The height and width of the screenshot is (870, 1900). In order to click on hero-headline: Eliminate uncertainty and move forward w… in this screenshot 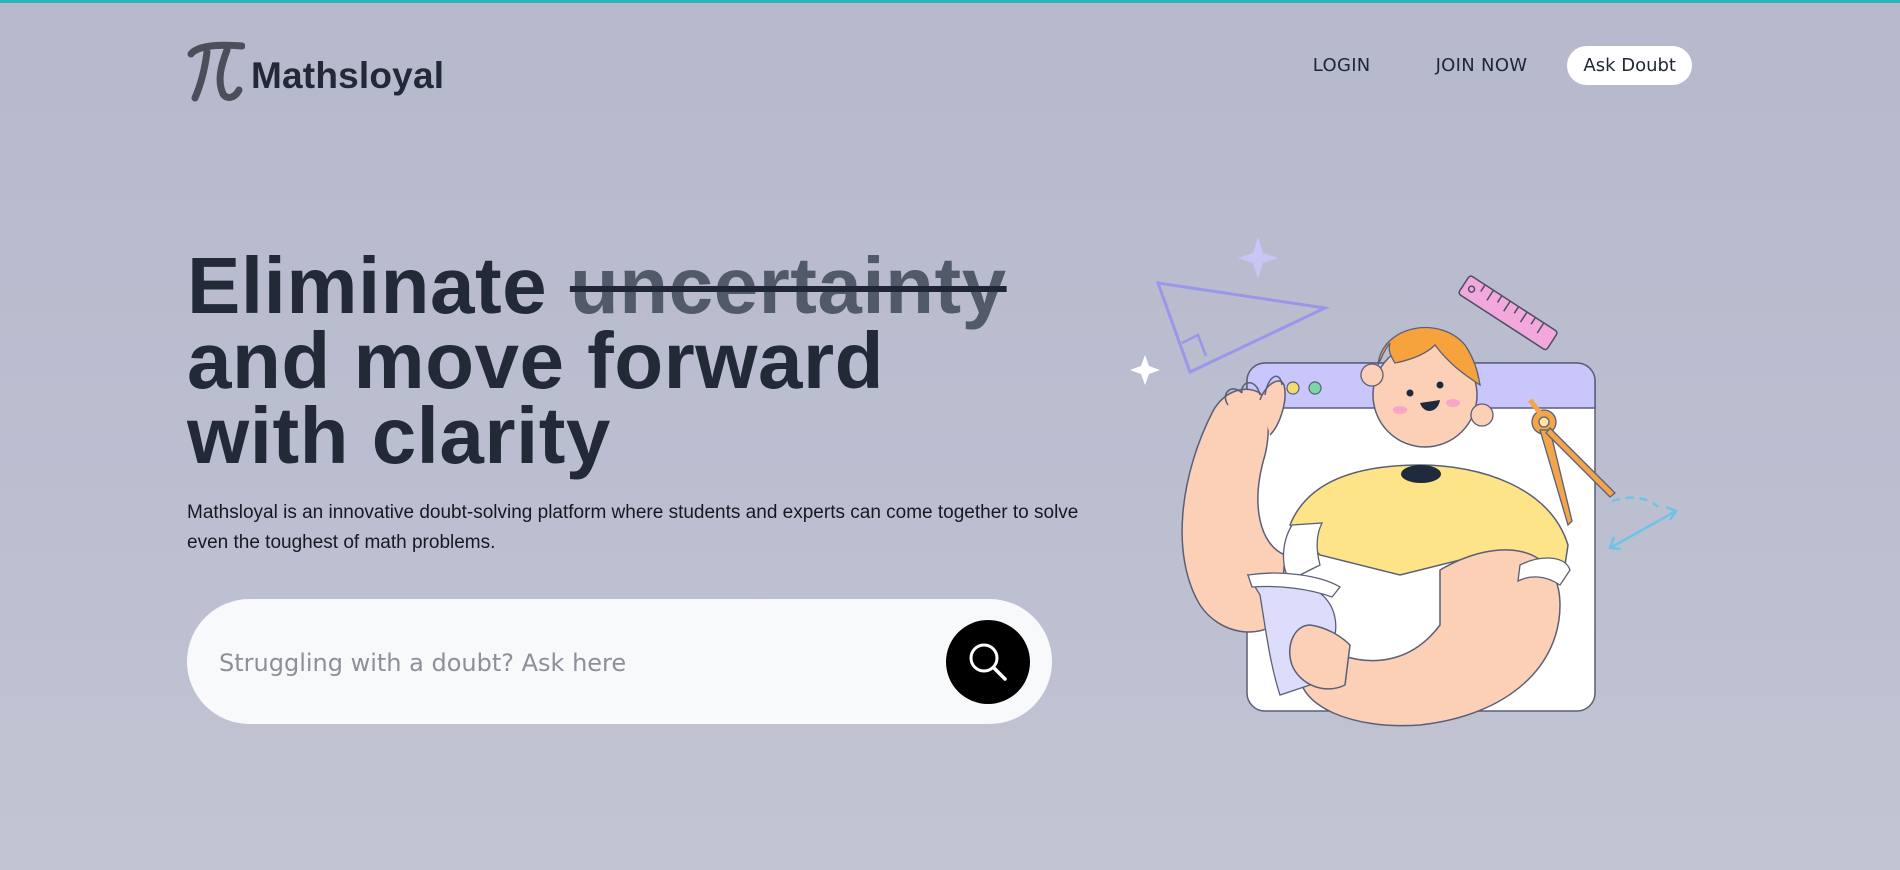, I will do `click(637, 363)`.